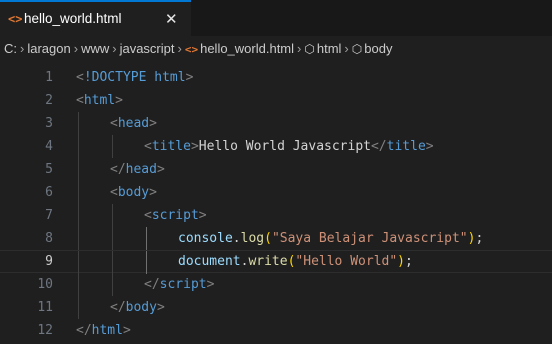  I want to click on line-number: 11, so click(45, 307).